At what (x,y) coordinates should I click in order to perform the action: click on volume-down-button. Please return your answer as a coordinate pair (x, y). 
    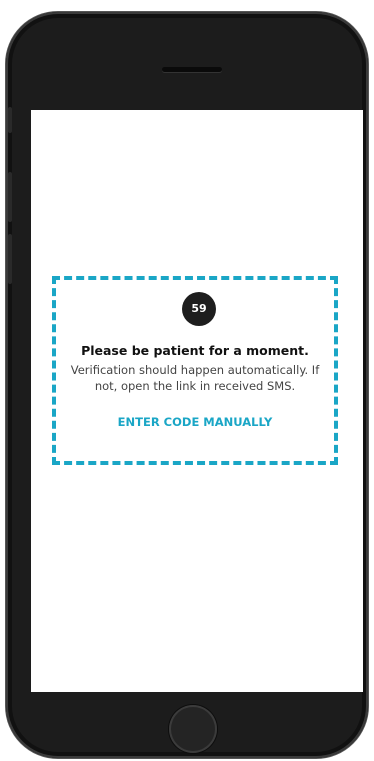
    Looking at the image, I should click on (10, 259).